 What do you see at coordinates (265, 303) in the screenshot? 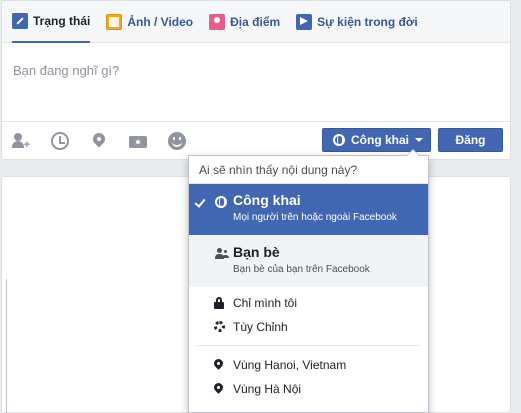
I see `privacy-option-label: Chỉ mình tôi` at bounding box center [265, 303].